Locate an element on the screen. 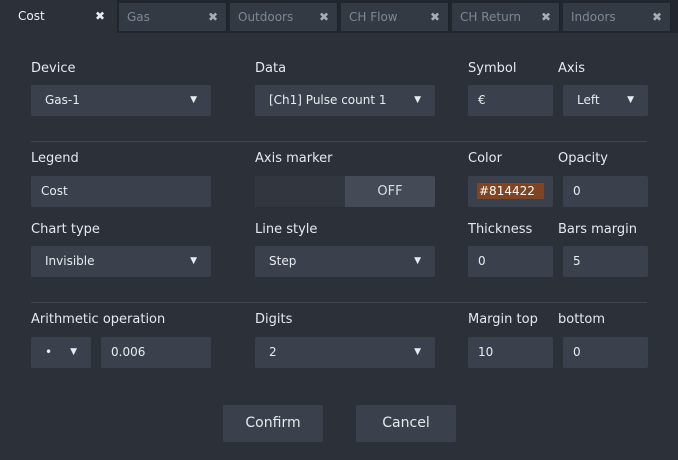 The height and width of the screenshot is (460, 678). line-style-value: Step is located at coordinates (283, 261).